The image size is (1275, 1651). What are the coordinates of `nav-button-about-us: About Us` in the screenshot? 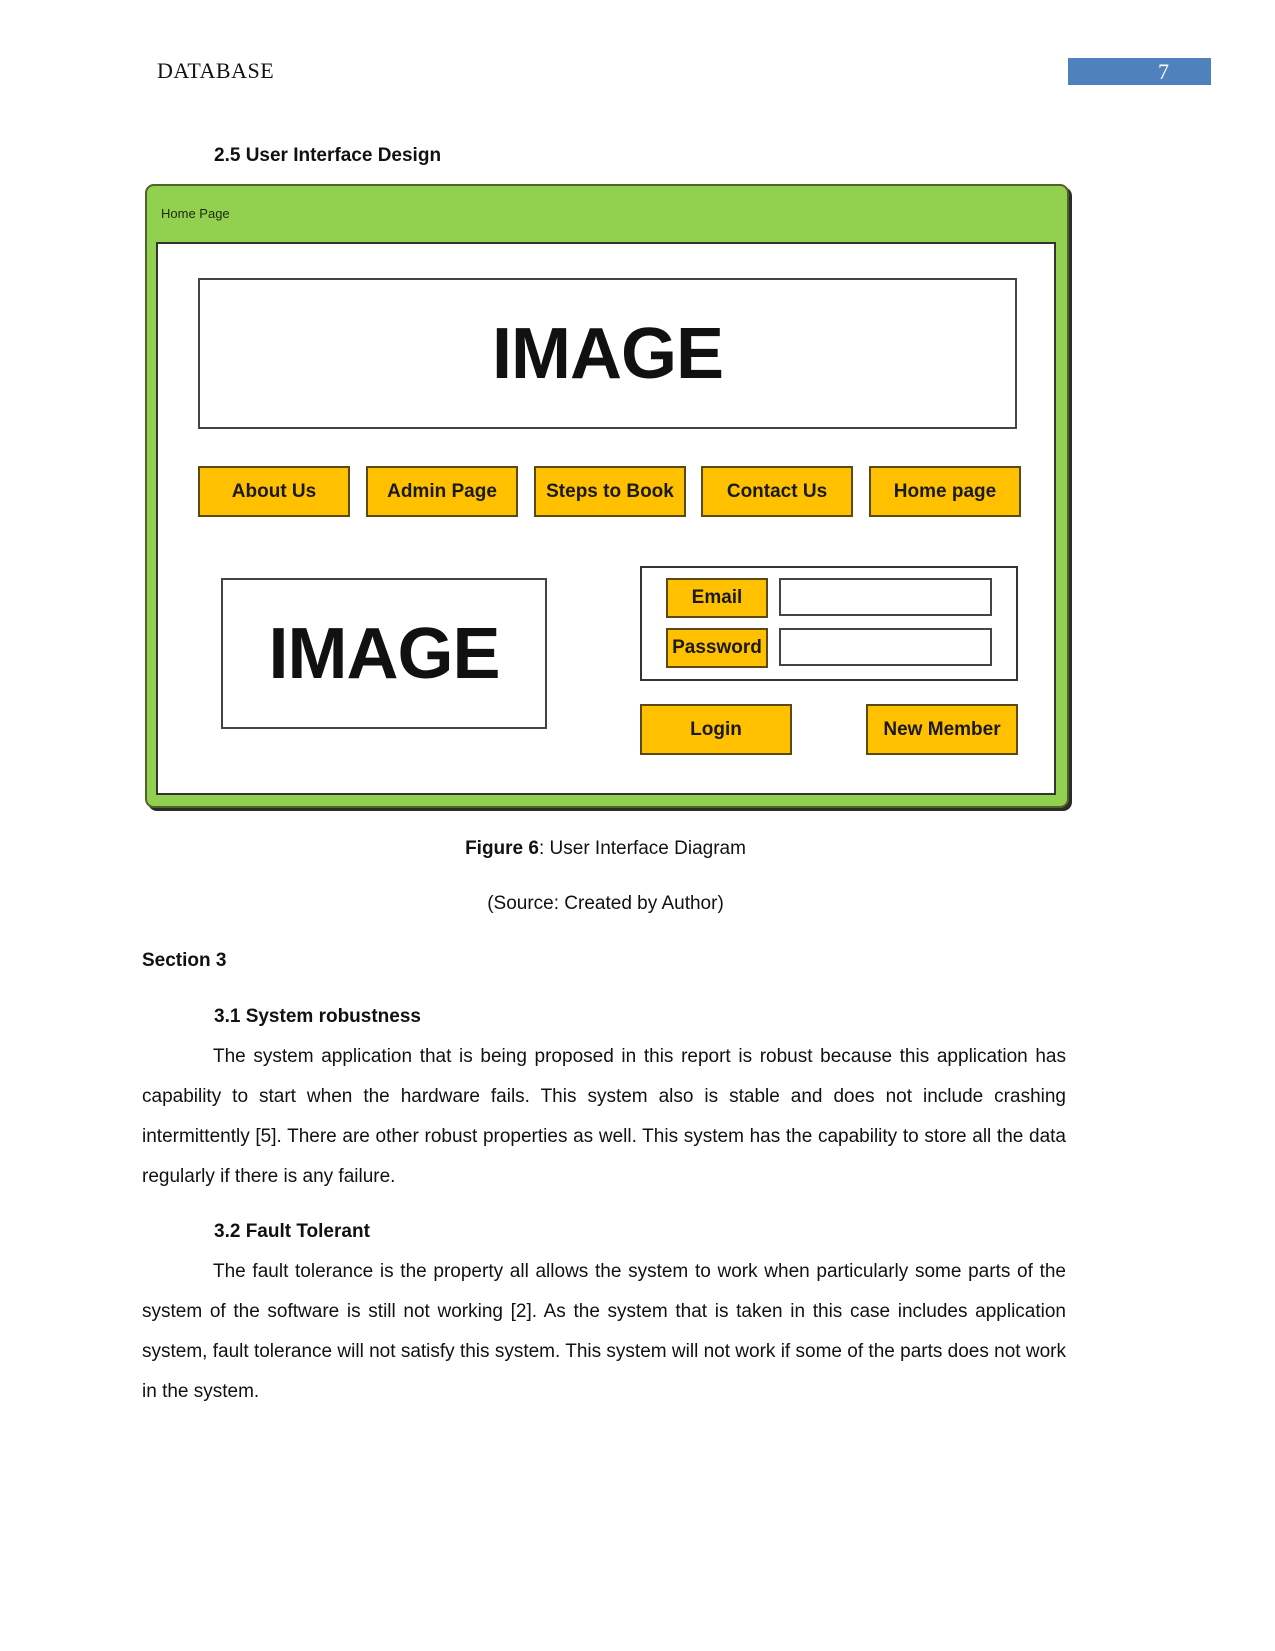 It's located at (274, 491).